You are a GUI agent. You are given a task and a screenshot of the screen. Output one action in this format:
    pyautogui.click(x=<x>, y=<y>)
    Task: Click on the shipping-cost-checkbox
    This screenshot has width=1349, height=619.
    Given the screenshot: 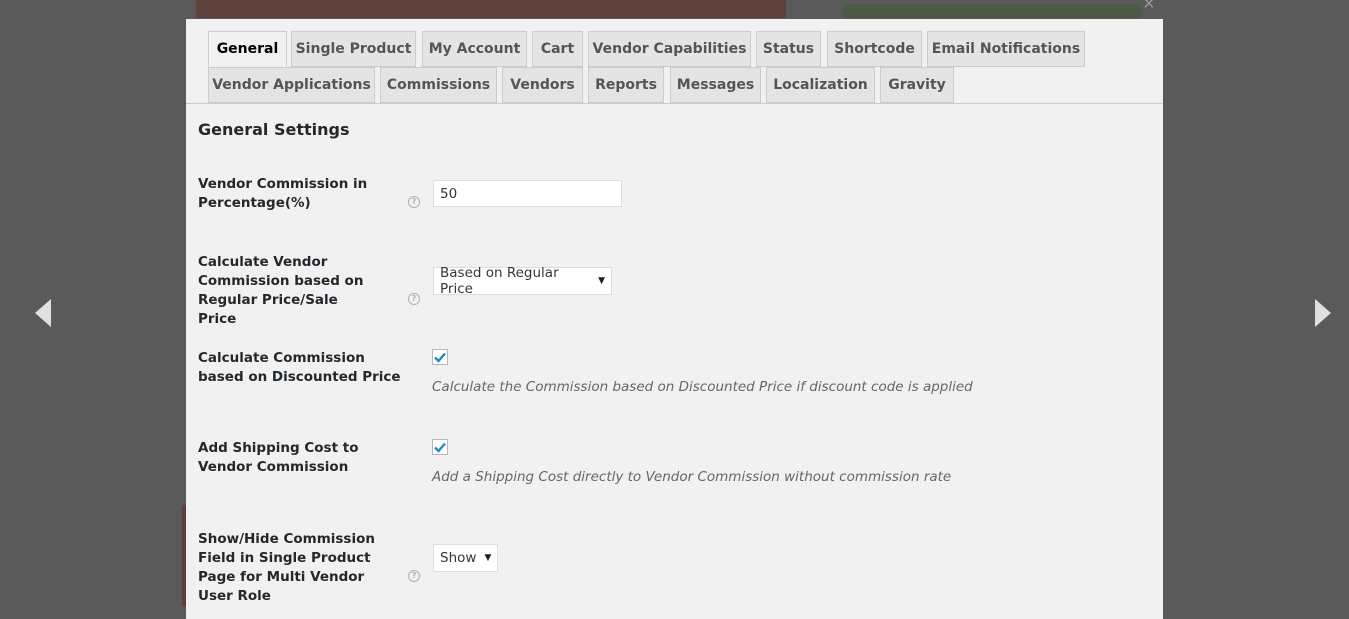 What is the action you would take?
    pyautogui.click(x=440, y=447)
    